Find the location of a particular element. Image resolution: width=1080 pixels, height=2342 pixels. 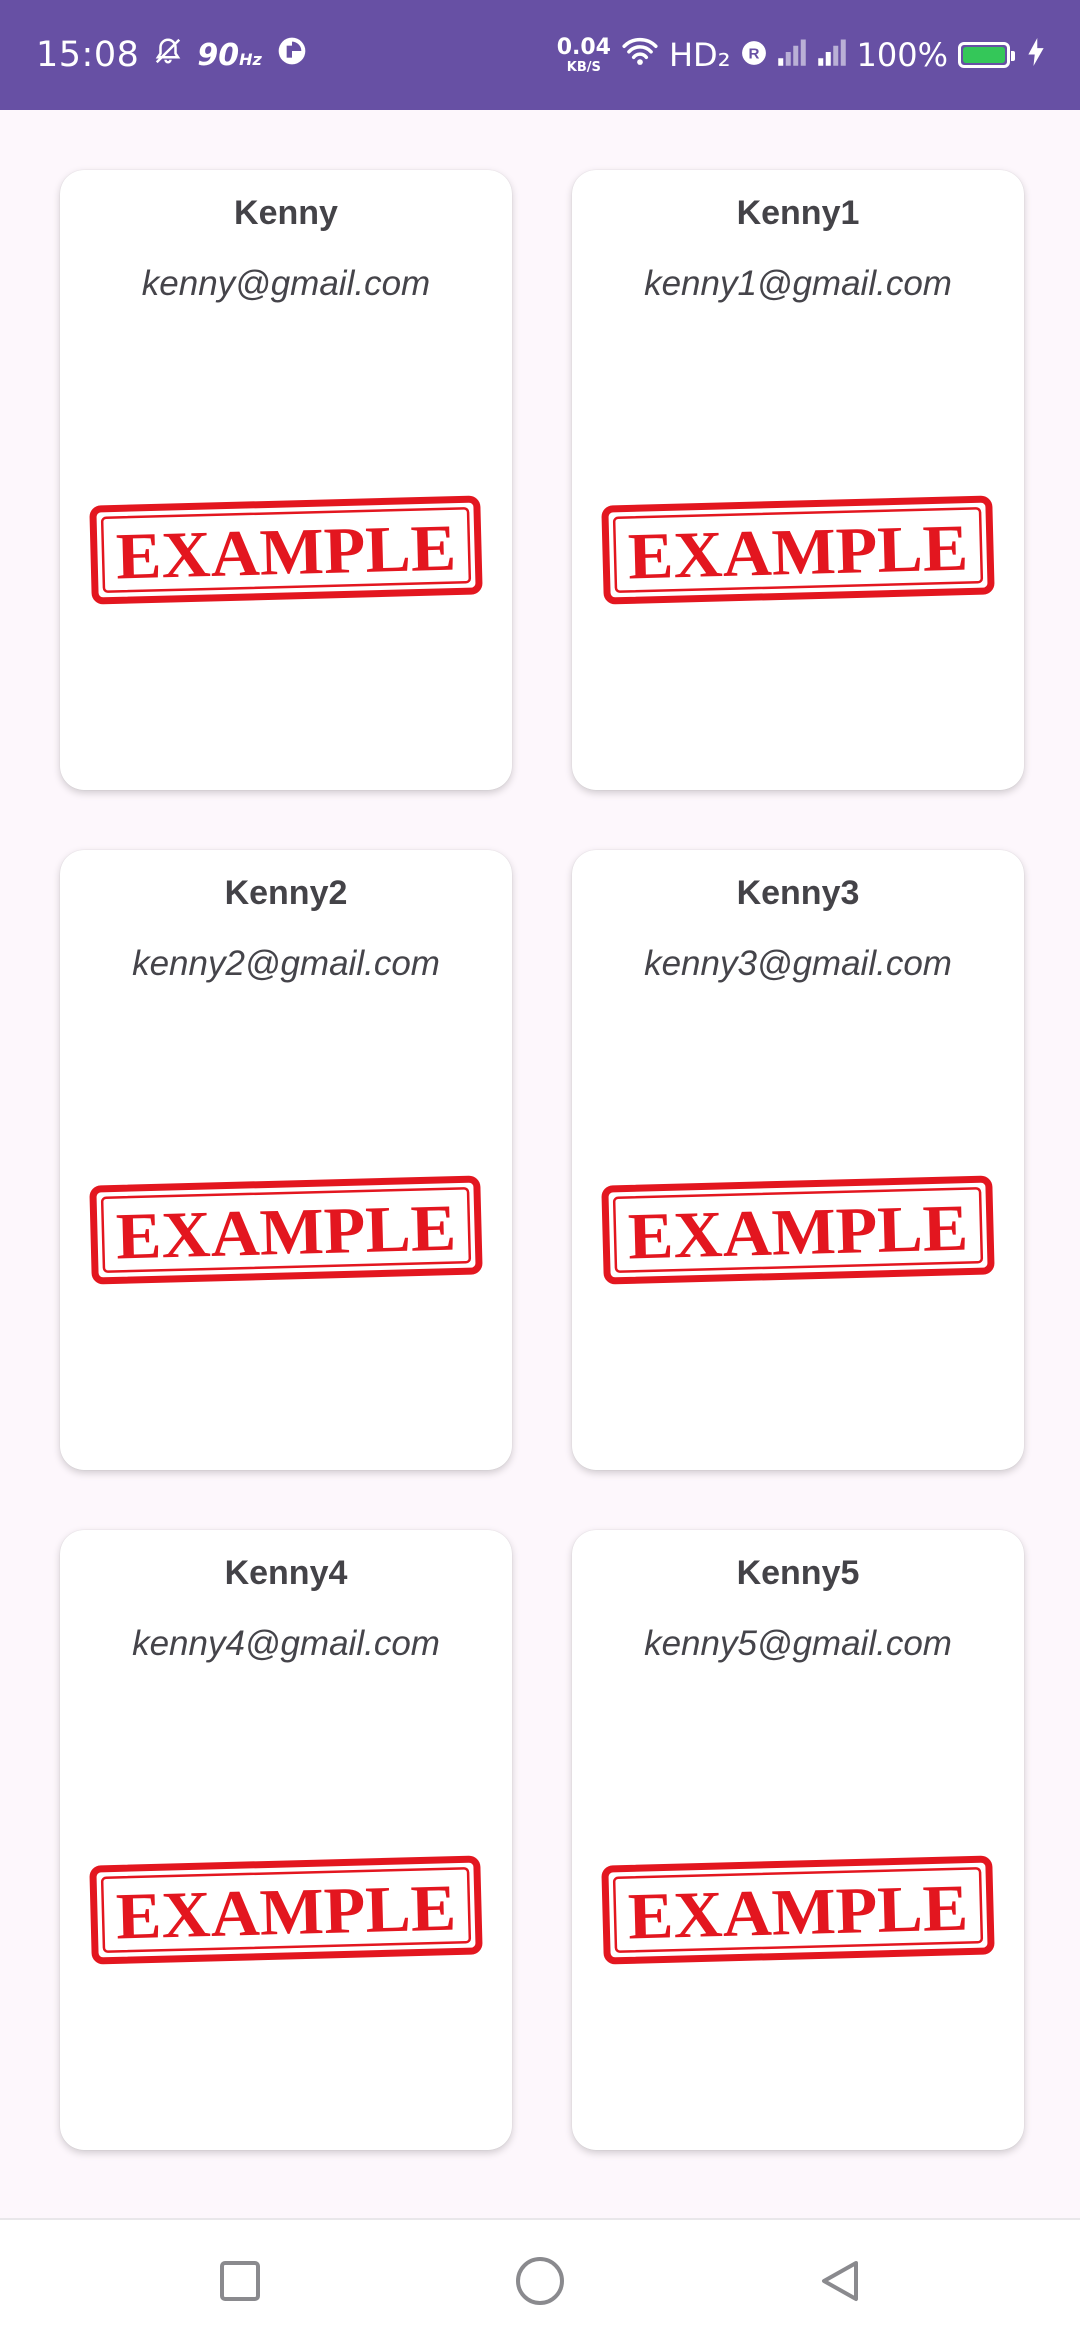

user-name: Kenny5 is located at coordinates (798, 1573).